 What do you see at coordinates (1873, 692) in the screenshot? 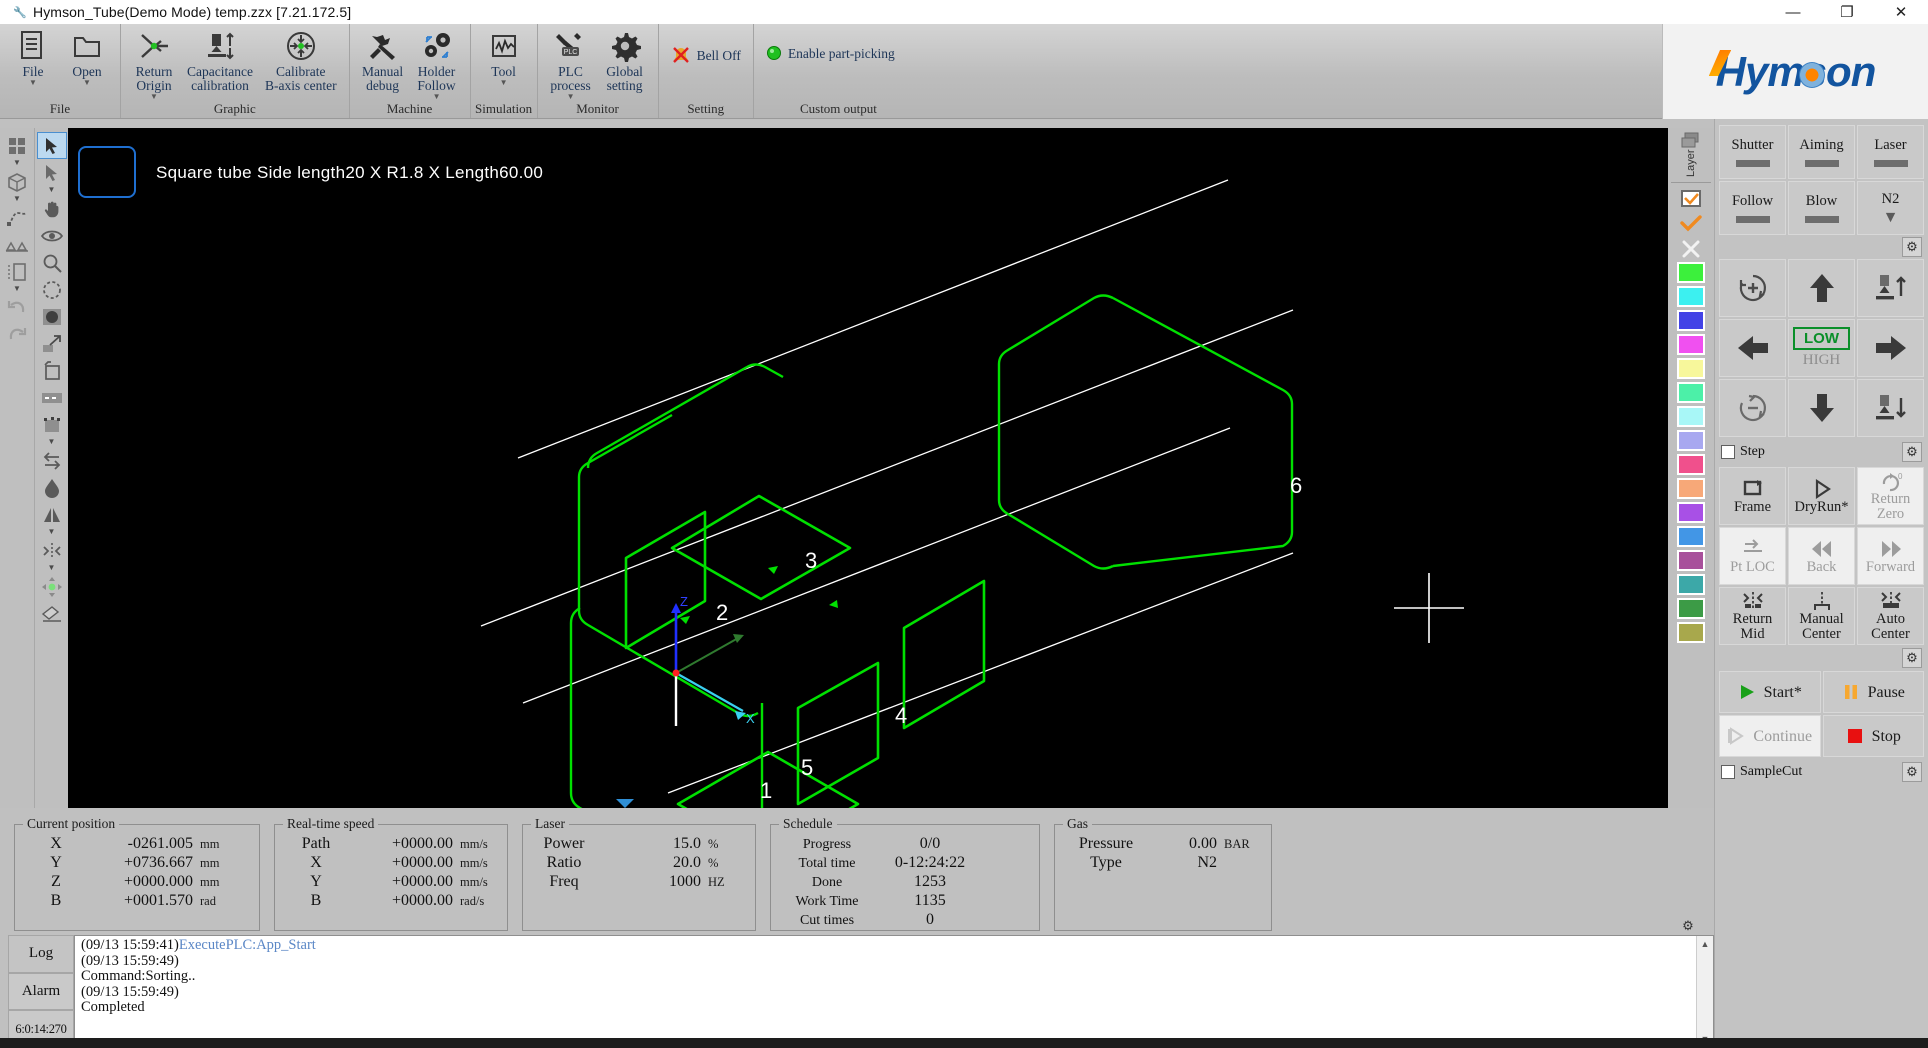
I see `pause-button: Pause` at bounding box center [1873, 692].